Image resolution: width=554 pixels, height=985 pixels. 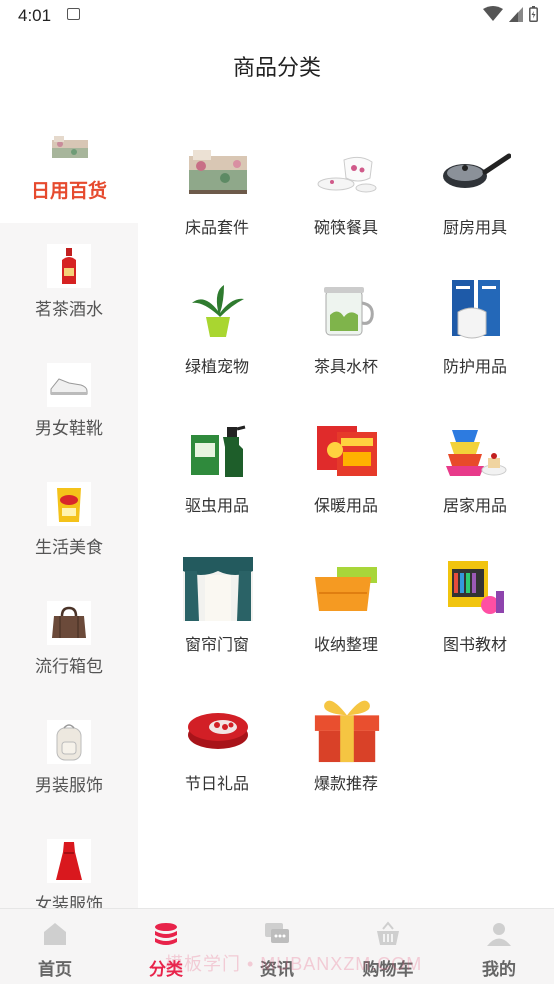 What do you see at coordinates (345, 506) in the screenshot?
I see `grid-item-label: 保暖用品` at bounding box center [345, 506].